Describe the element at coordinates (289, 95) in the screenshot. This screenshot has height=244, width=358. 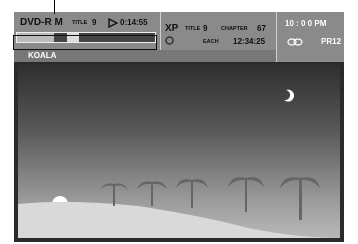
I see `moon-icon` at that location.